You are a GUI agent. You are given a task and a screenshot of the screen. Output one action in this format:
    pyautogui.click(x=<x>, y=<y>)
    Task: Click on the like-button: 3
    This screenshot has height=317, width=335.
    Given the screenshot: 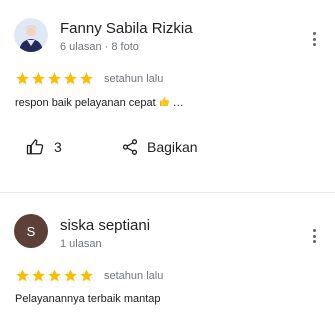 What is the action you would take?
    pyautogui.click(x=44, y=147)
    